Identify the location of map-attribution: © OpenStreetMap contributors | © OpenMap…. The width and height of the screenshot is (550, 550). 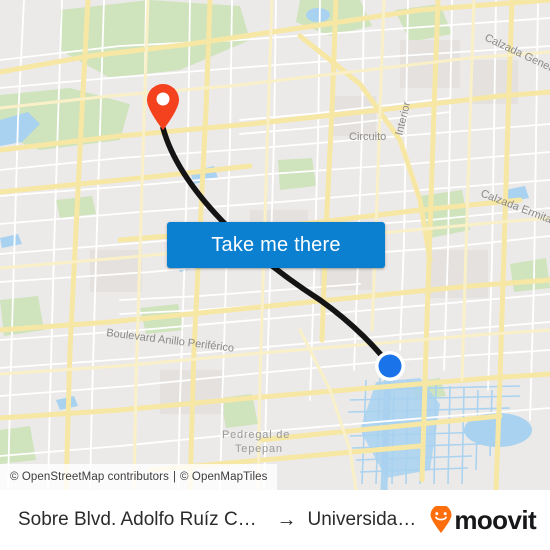
(139, 477).